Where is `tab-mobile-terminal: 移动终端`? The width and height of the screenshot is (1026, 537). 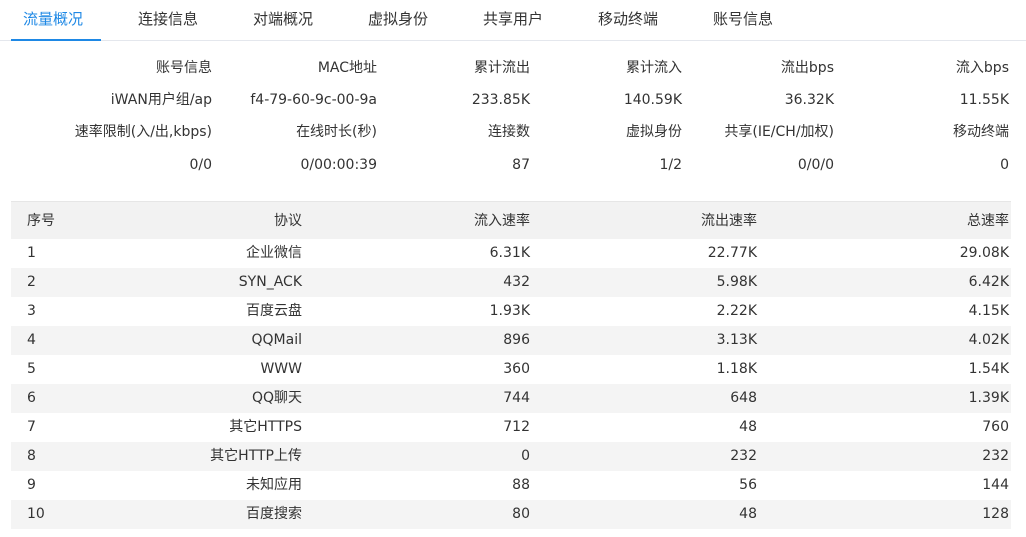
tab-mobile-terminal: 移动终端 is located at coordinates (628, 20).